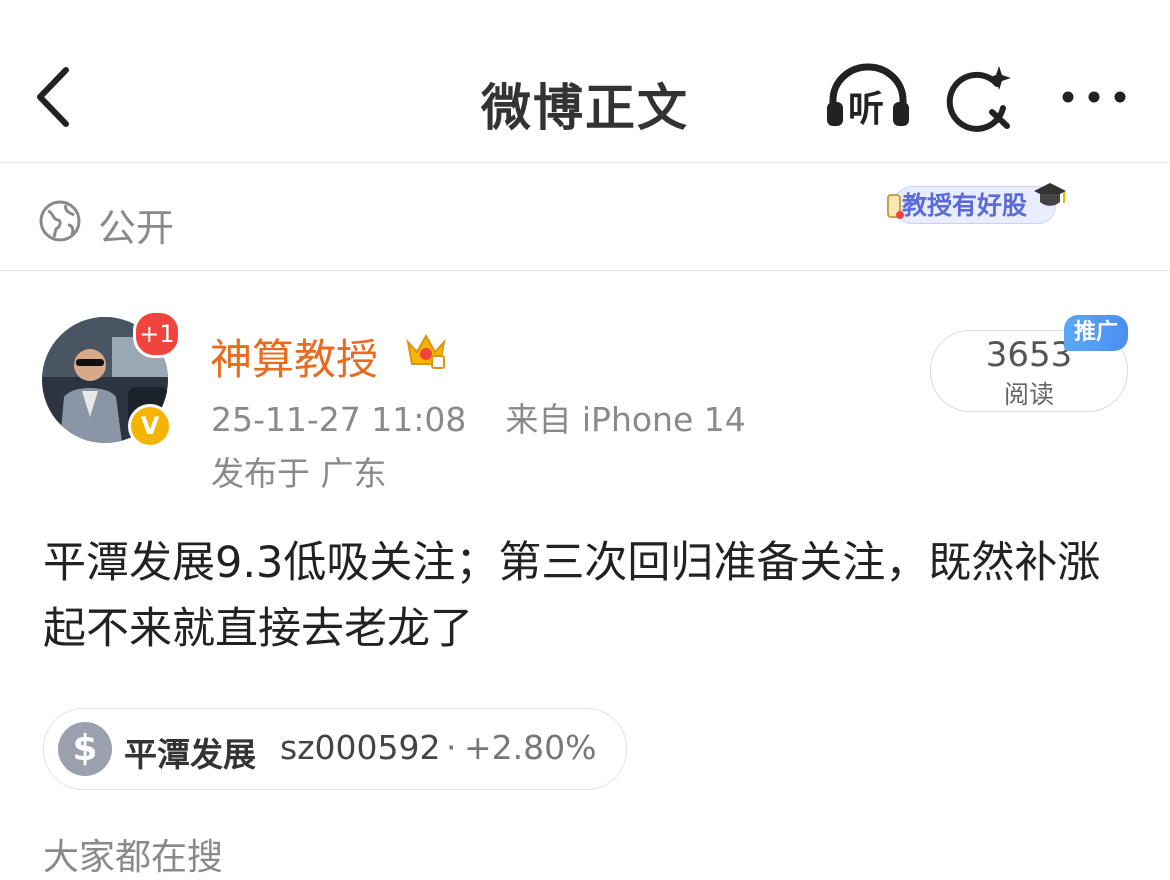 The height and width of the screenshot is (880, 1170). I want to click on search-button, so click(981, 98).